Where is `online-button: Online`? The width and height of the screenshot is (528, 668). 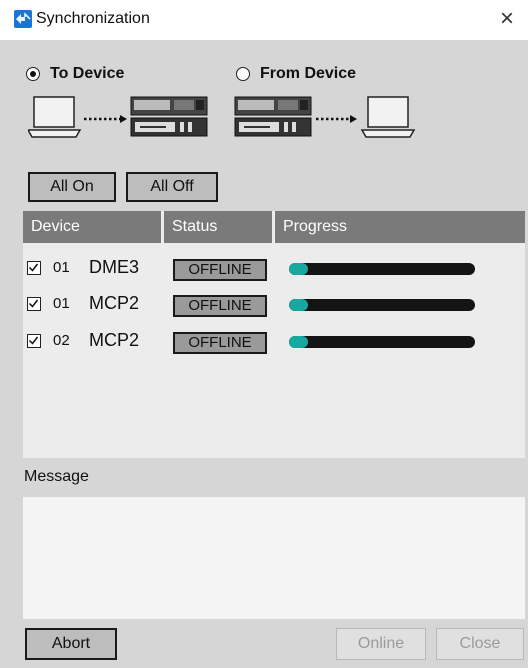 online-button: Online is located at coordinates (381, 644).